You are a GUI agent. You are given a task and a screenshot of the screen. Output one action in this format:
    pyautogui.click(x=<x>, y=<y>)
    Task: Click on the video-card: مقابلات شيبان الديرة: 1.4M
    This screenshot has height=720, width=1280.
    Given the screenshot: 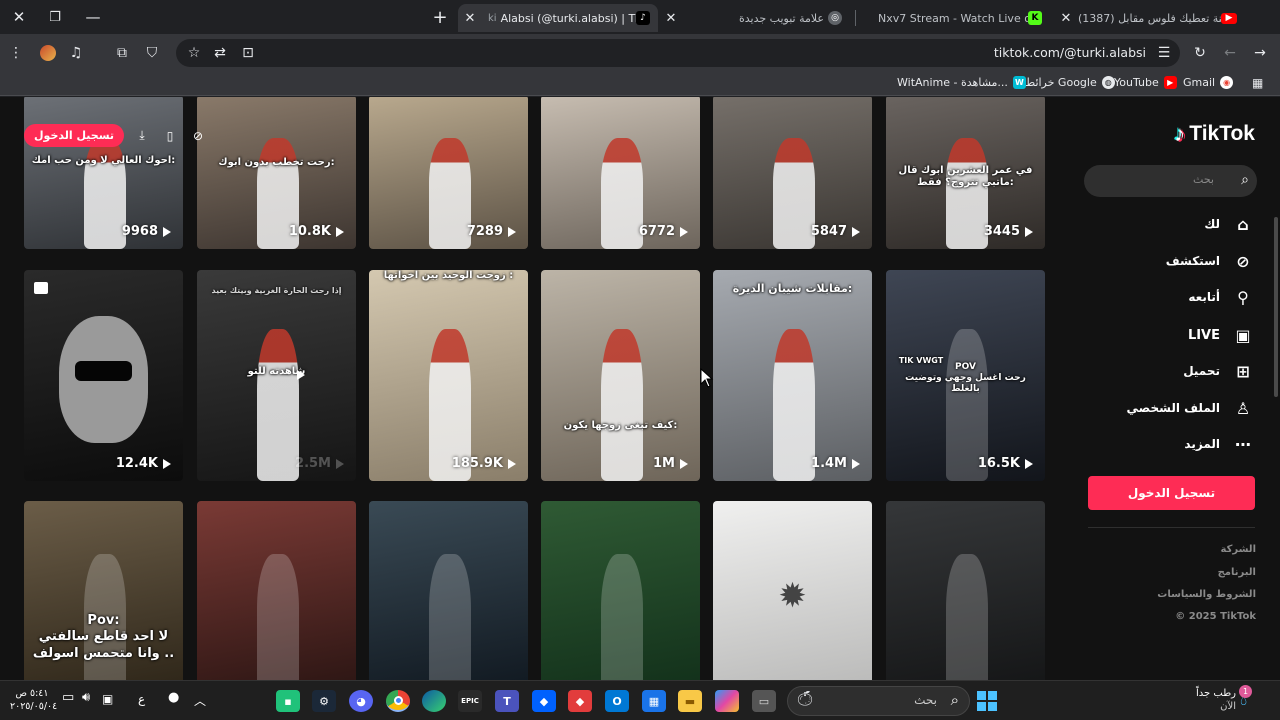 What is the action you would take?
    pyautogui.click(x=792, y=375)
    